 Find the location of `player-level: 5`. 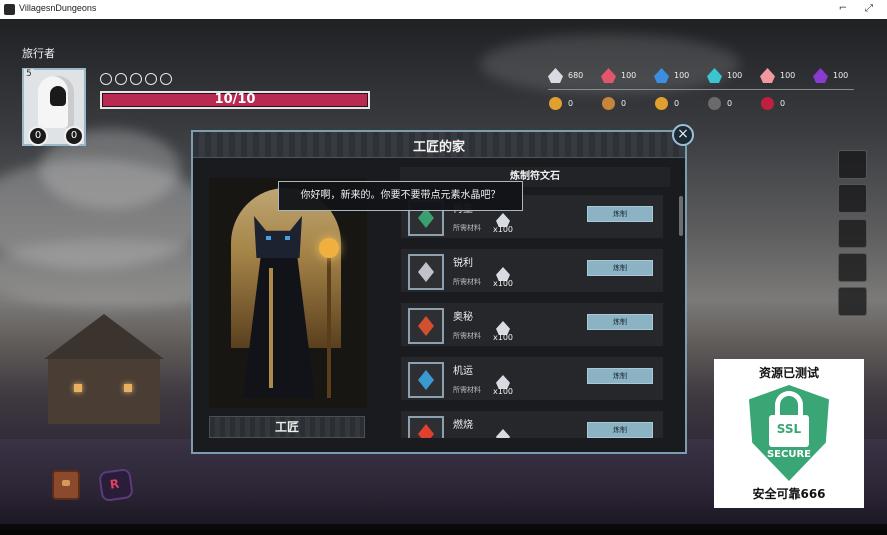

player-level: 5 is located at coordinates (29, 74).